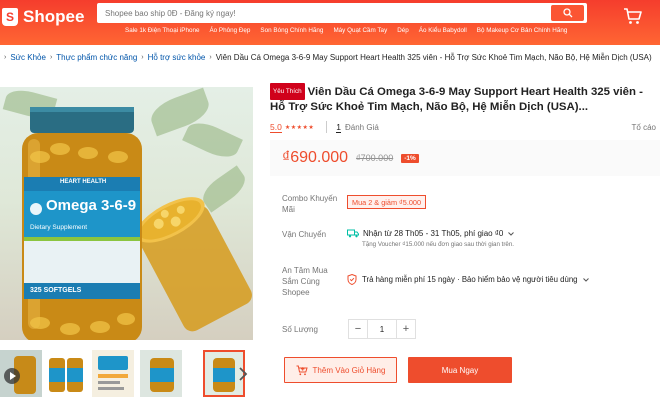 This screenshot has height=410, width=660. I want to click on shield-icon, so click(352, 279).